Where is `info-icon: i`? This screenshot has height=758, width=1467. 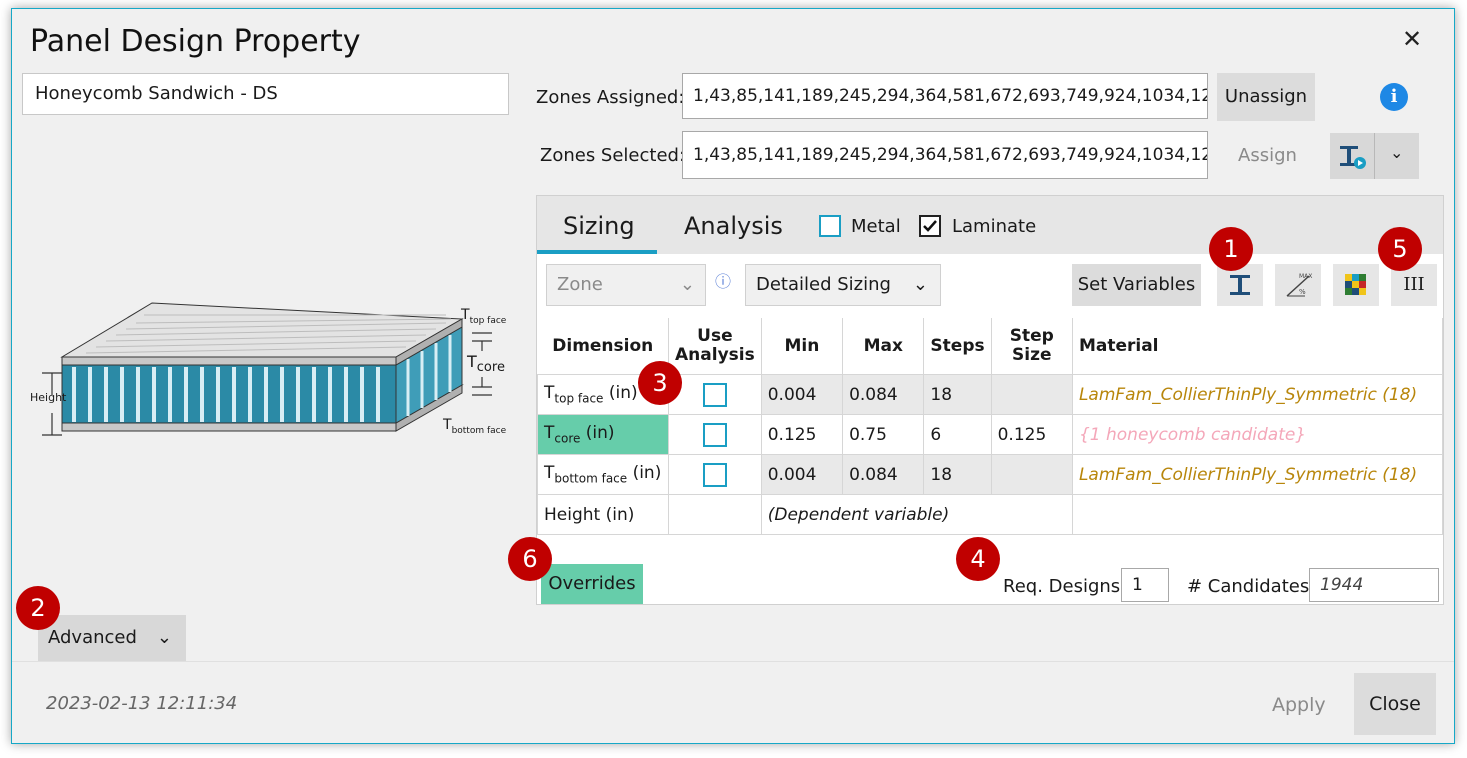
info-icon: i is located at coordinates (1394, 97).